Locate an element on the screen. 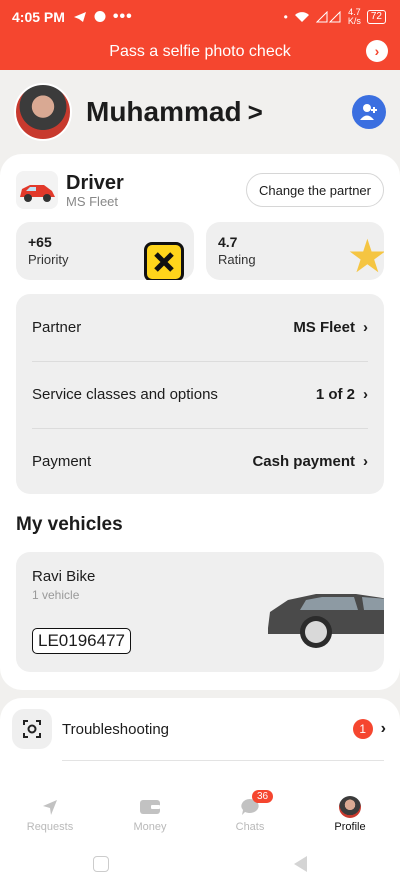  selfie-check-banner: Pass a selfie photo check › is located at coordinates (200, 52).